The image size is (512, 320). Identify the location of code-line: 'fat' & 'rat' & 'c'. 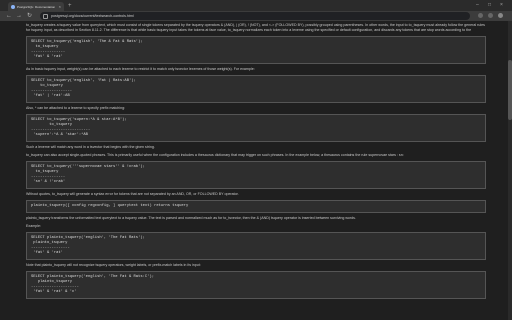
(54, 292).